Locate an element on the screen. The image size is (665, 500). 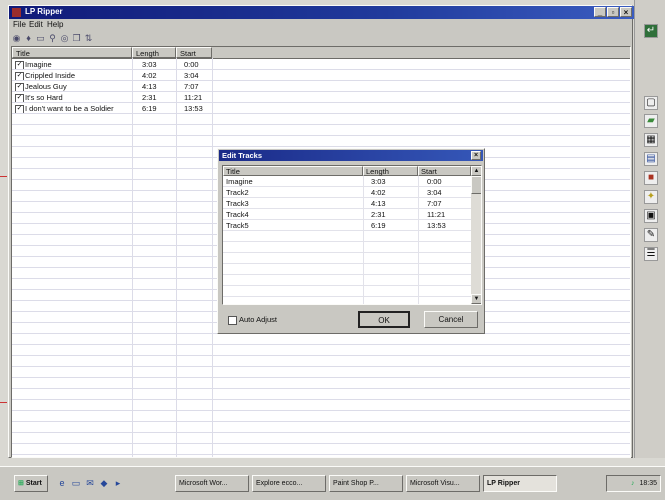
split-icon: ▭ is located at coordinates (40, 38).